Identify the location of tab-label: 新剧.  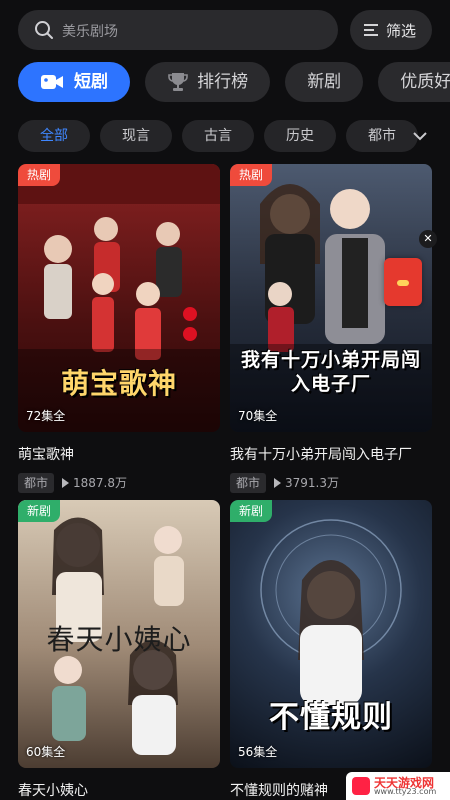
(324, 82).